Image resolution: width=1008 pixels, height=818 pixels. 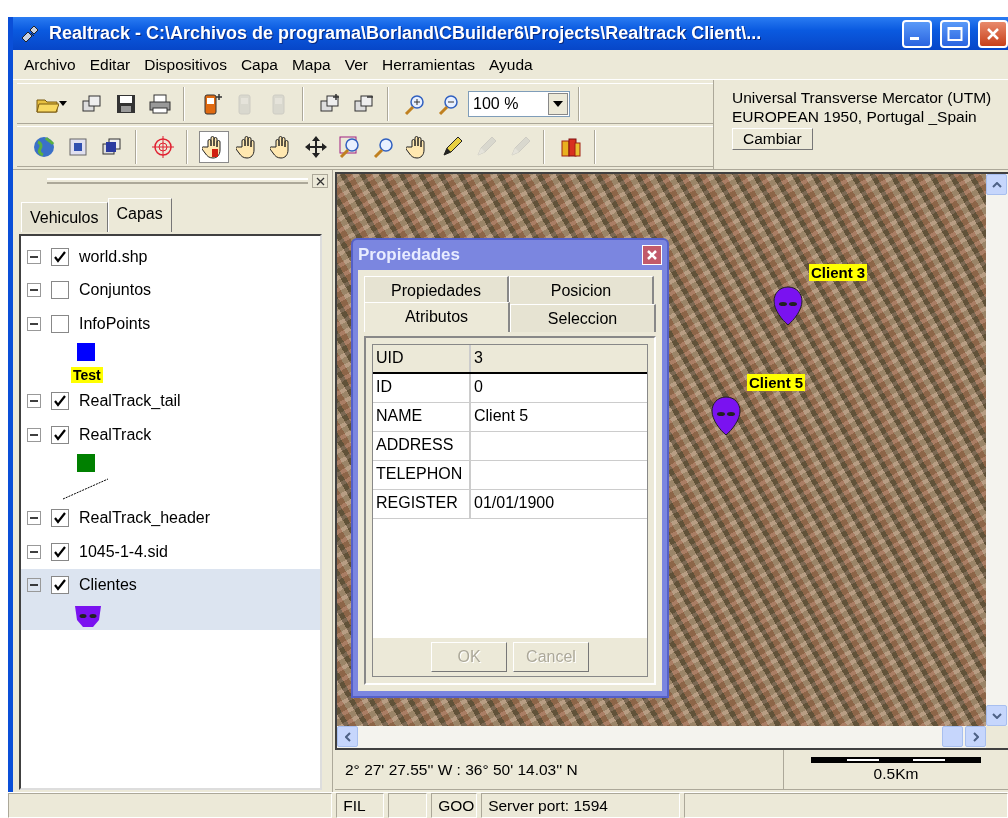 I want to click on dialog-title: Propiedades, so click(x=409, y=255).